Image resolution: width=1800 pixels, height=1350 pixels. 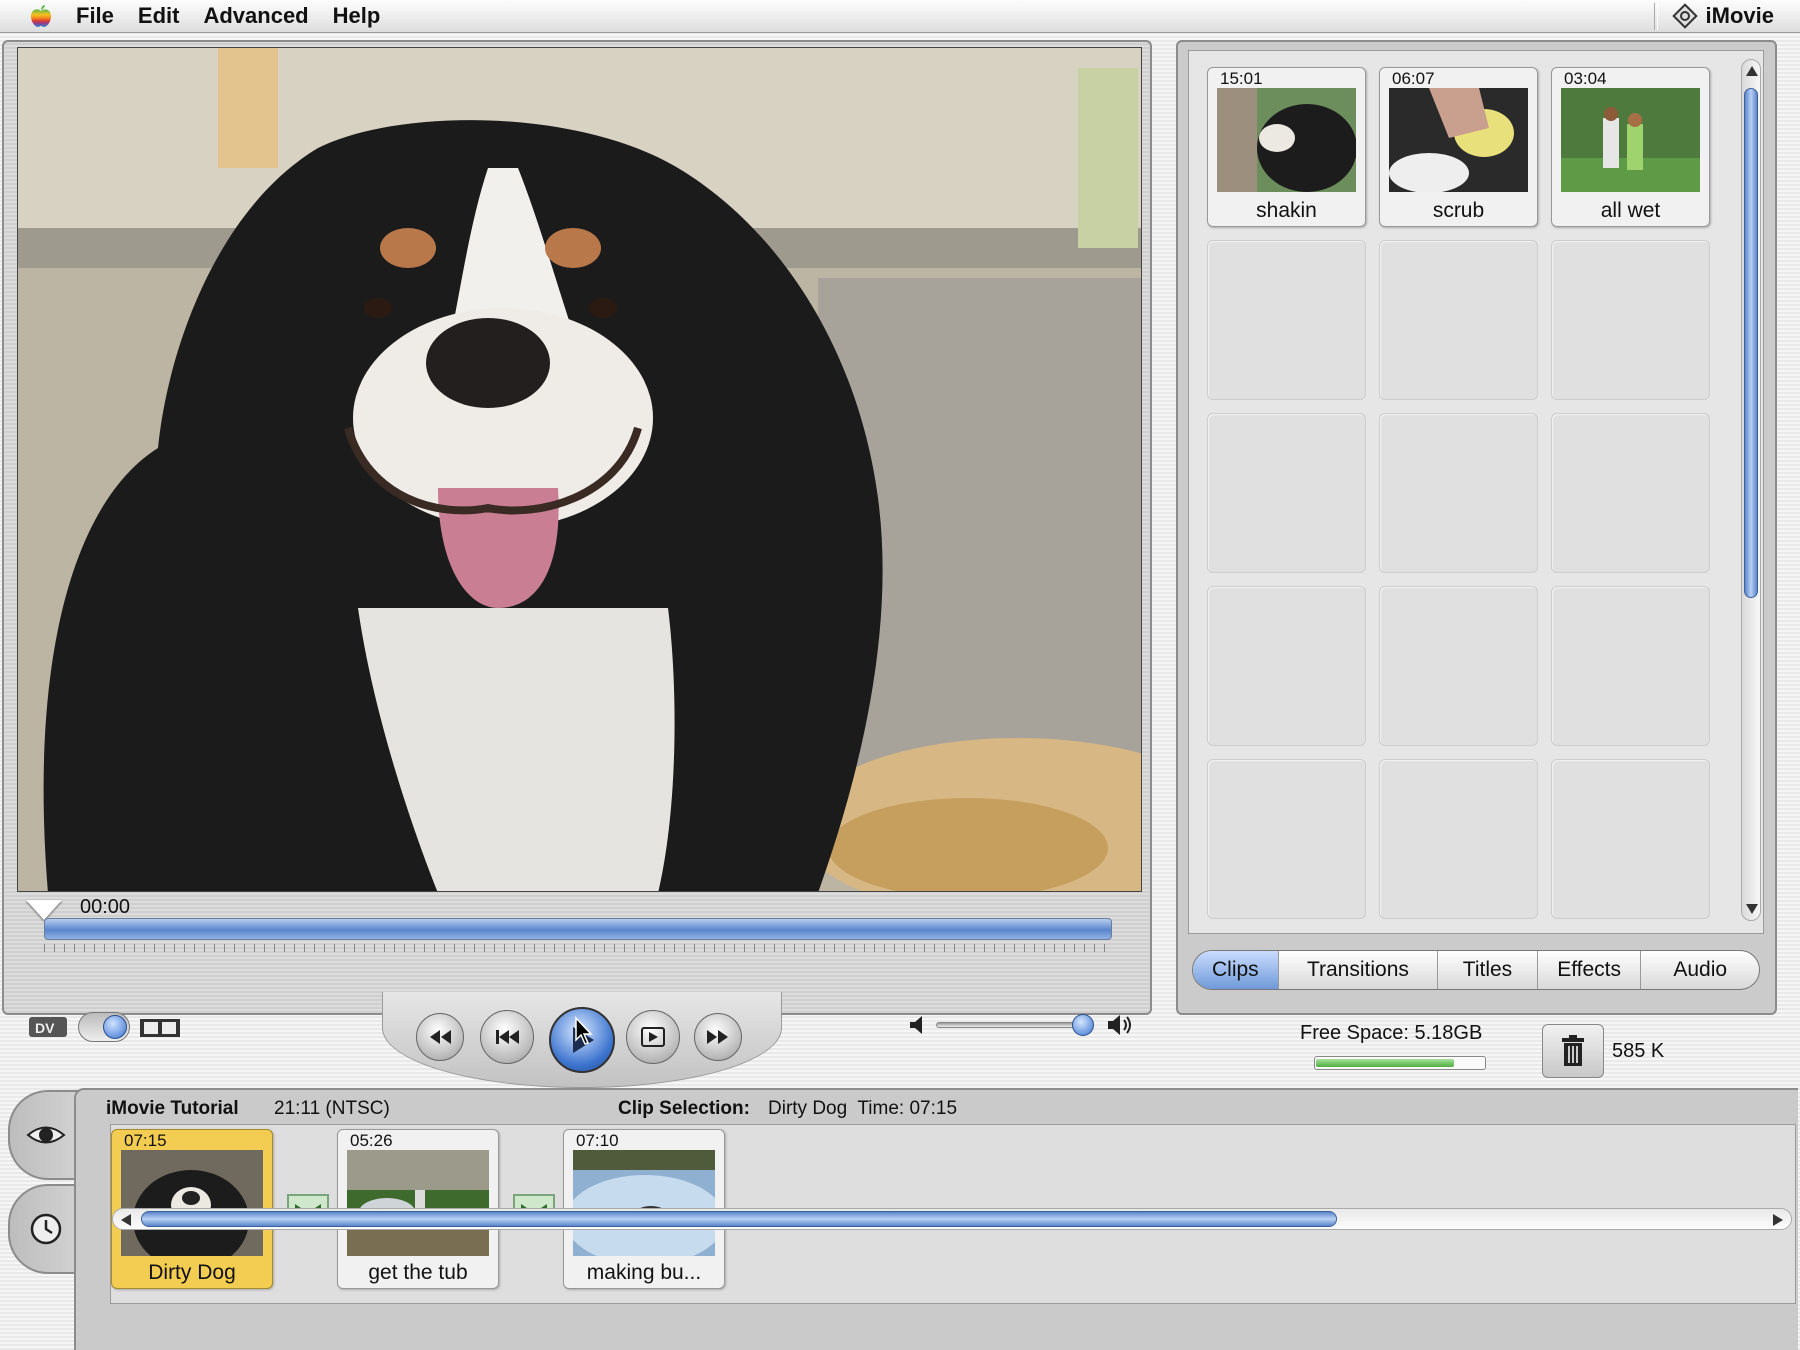 I want to click on dv-camera-mode-icon: DV, so click(x=48, y=1027).